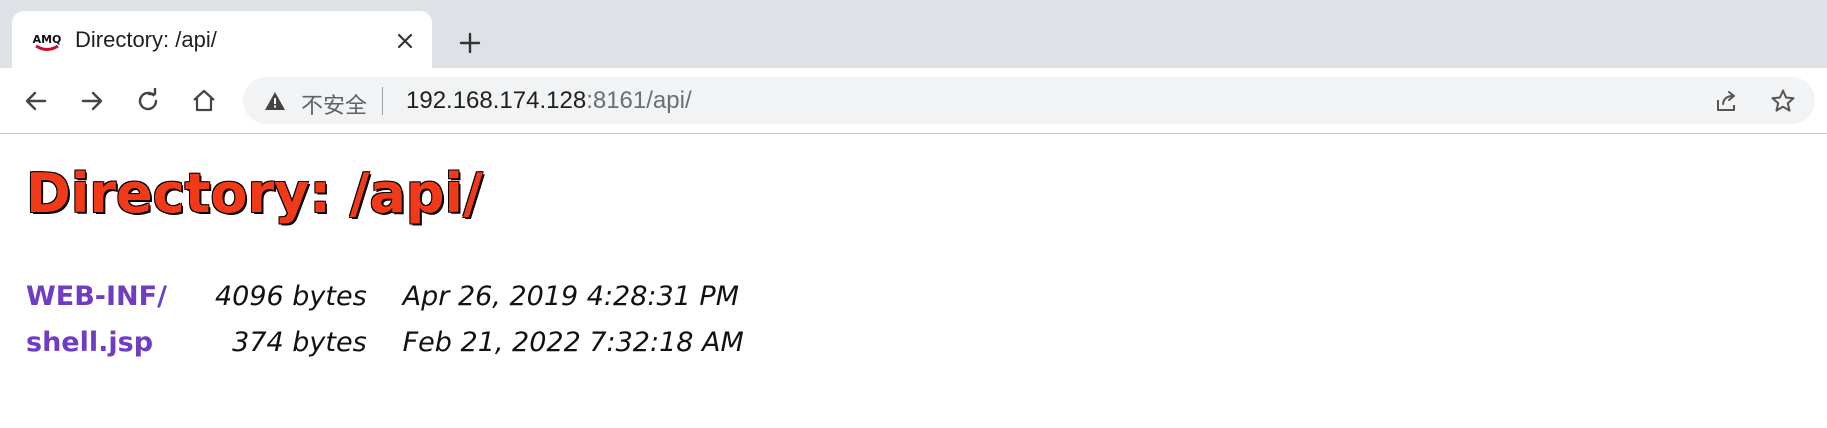 The image size is (1827, 428). I want to click on activemq-favicon-icon: AMQ, so click(47, 41).